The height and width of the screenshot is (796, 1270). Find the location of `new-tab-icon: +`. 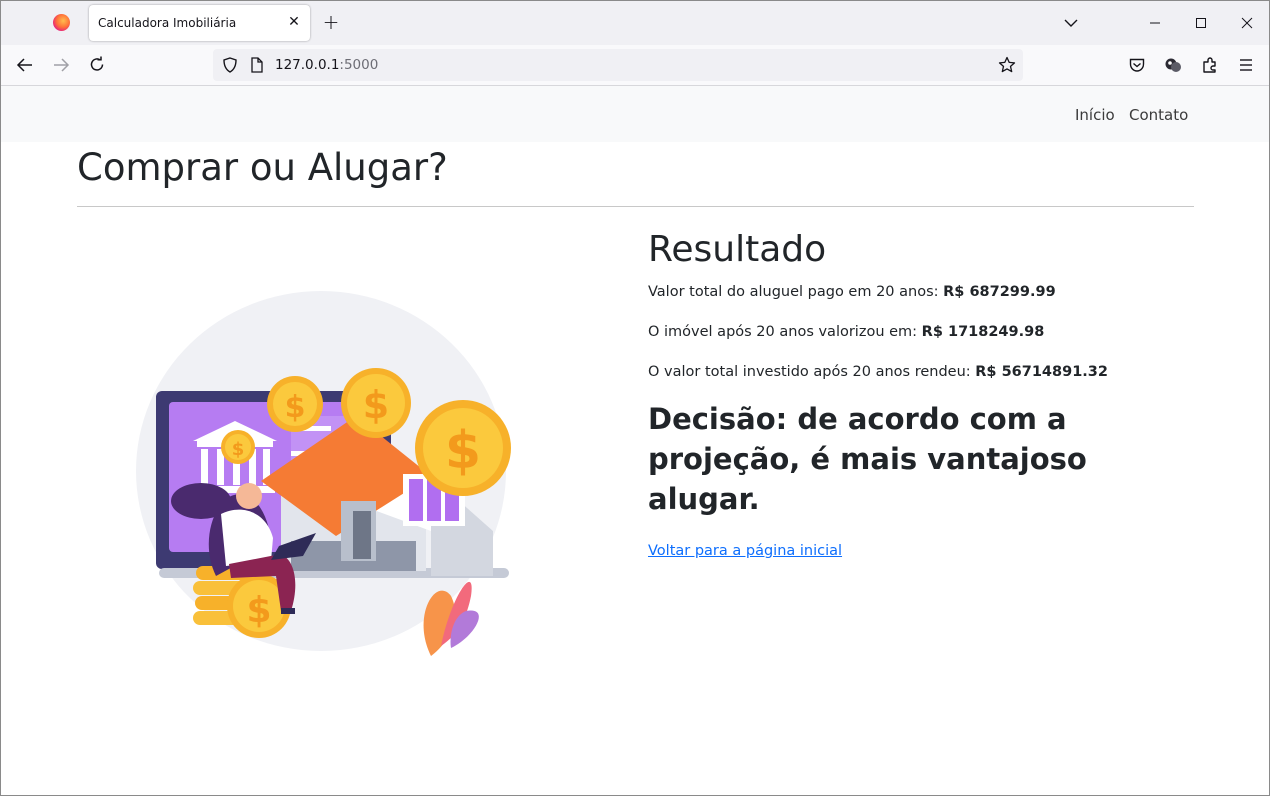

new-tab-icon: + is located at coordinates (331, 22).